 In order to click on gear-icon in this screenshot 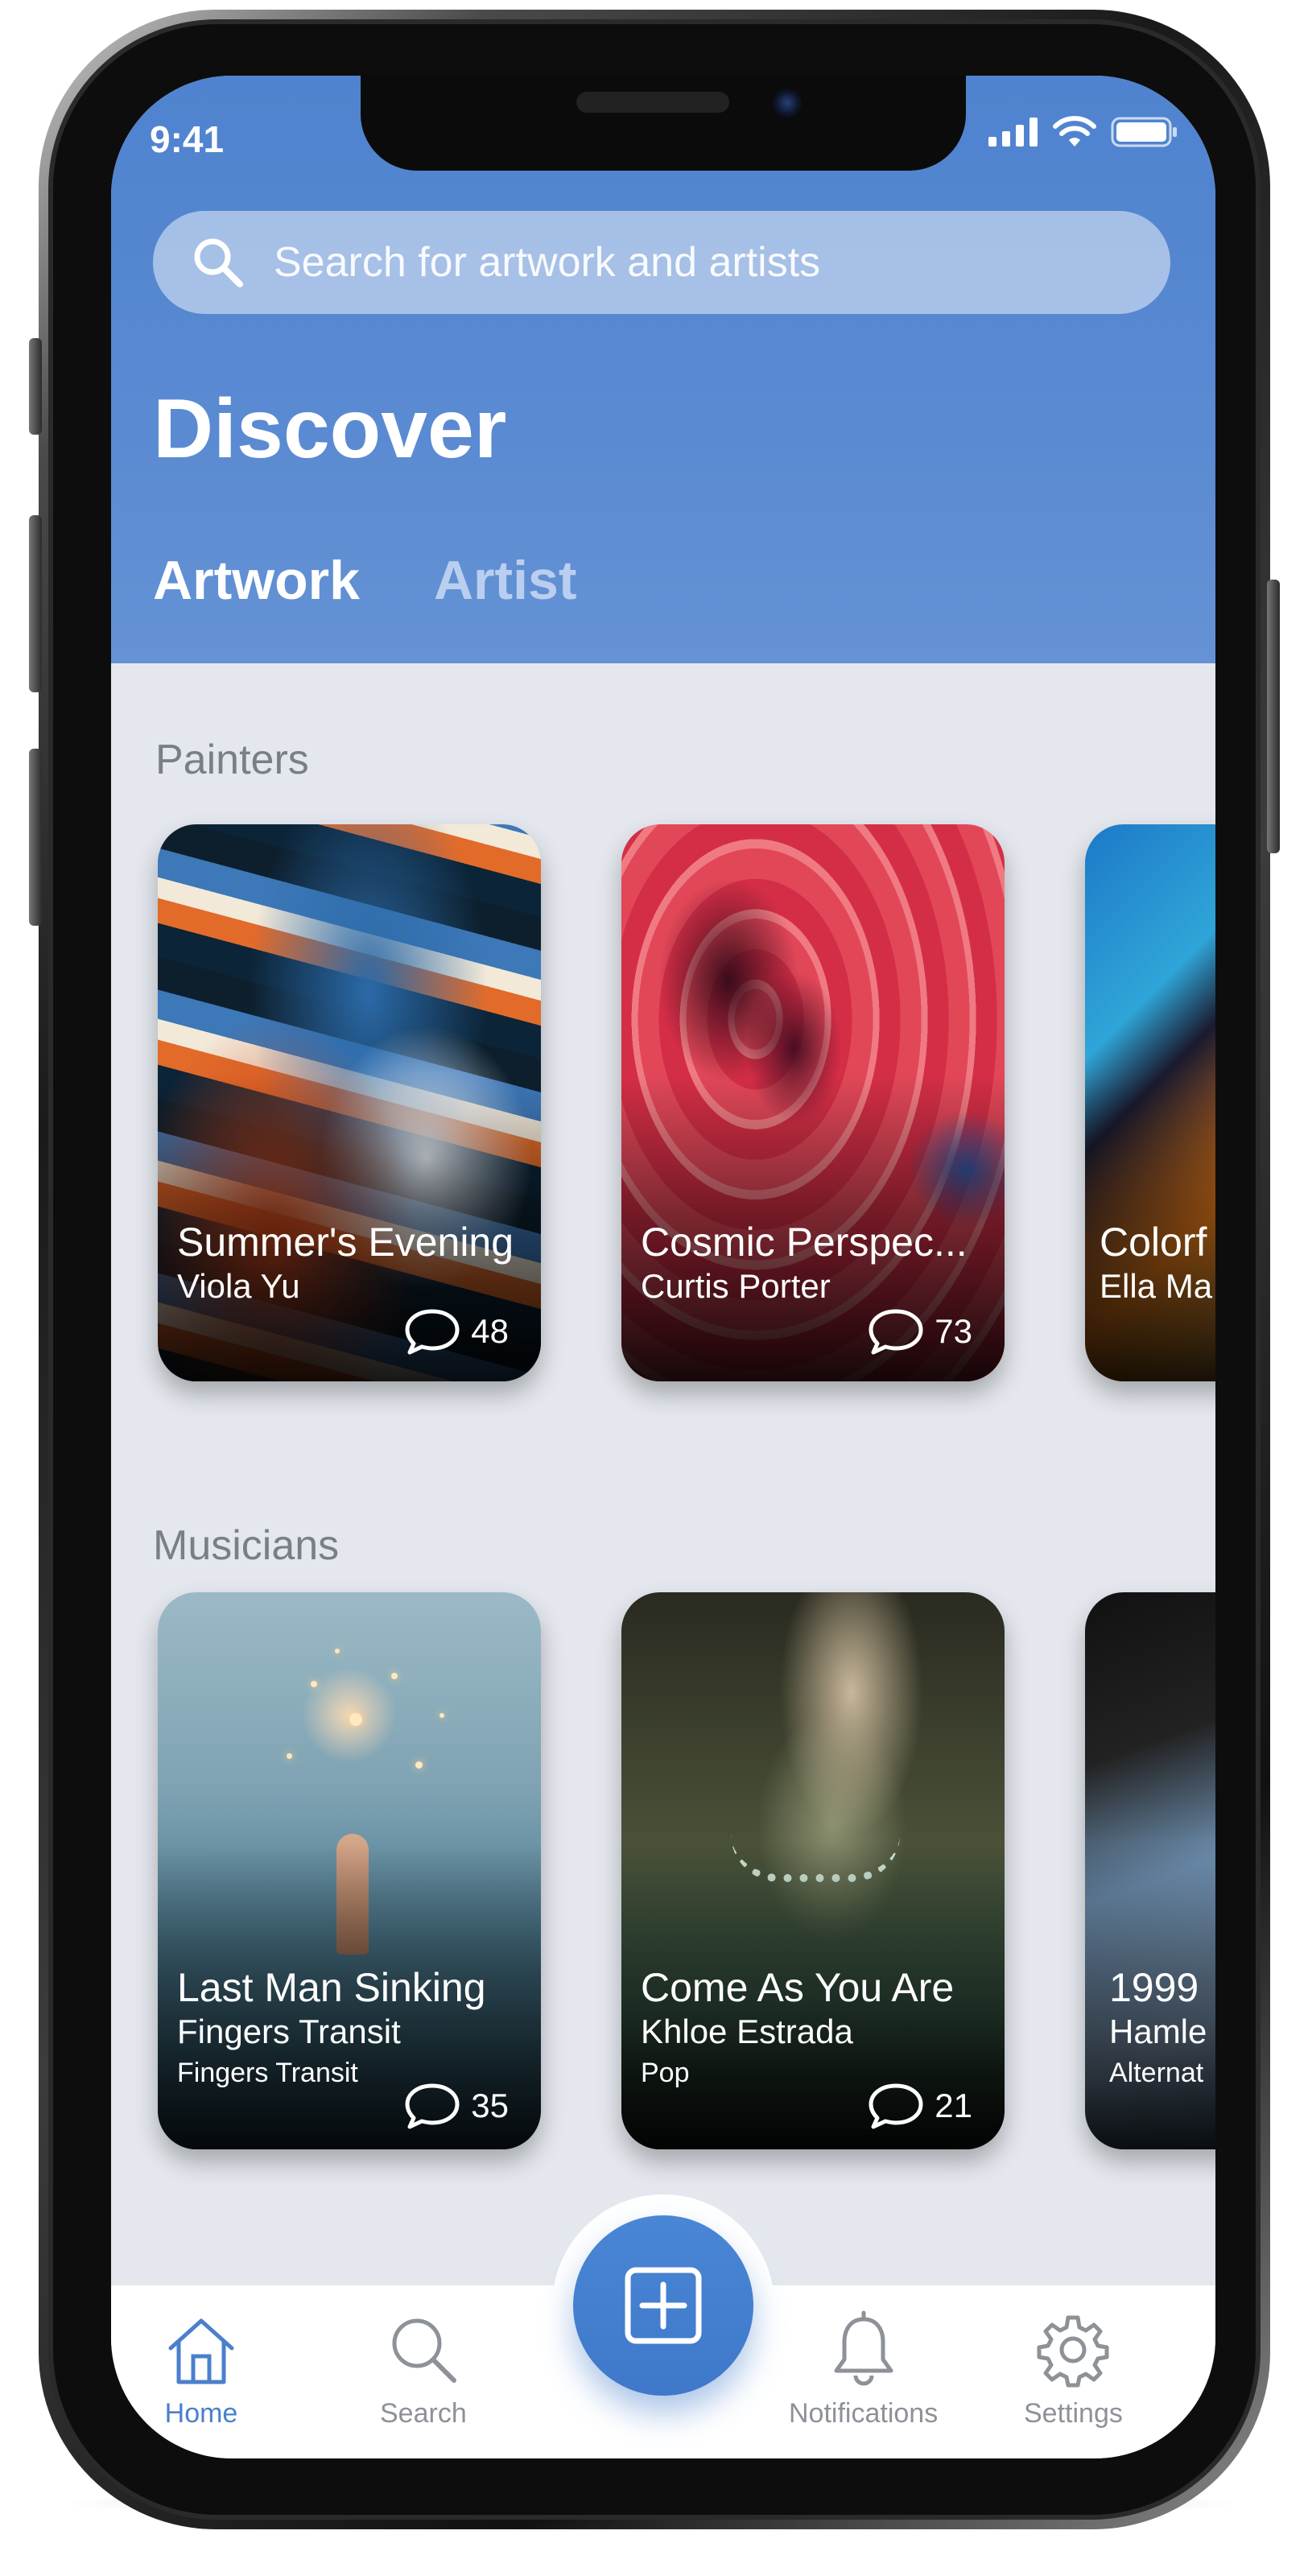, I will do `click(1073, 2351)`.